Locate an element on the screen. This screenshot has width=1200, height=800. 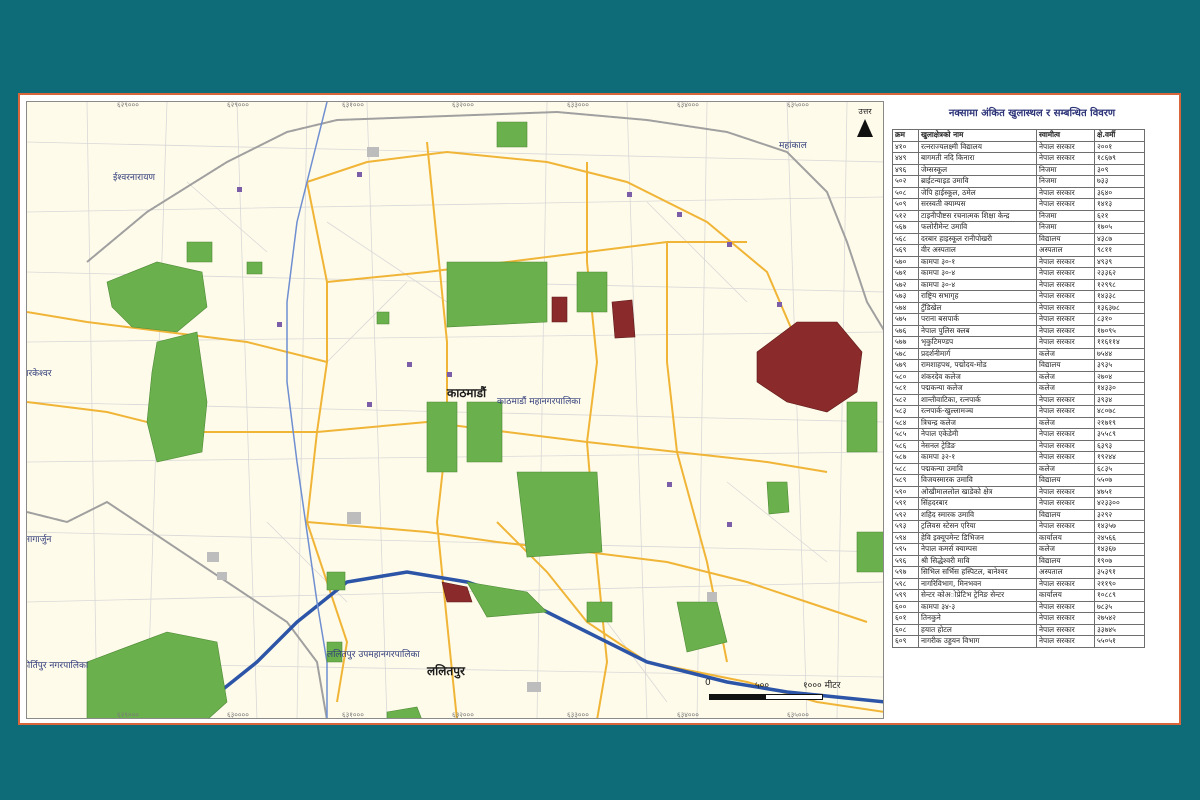
scale-end: १००० मीटर is located at coordinates (822, 686).